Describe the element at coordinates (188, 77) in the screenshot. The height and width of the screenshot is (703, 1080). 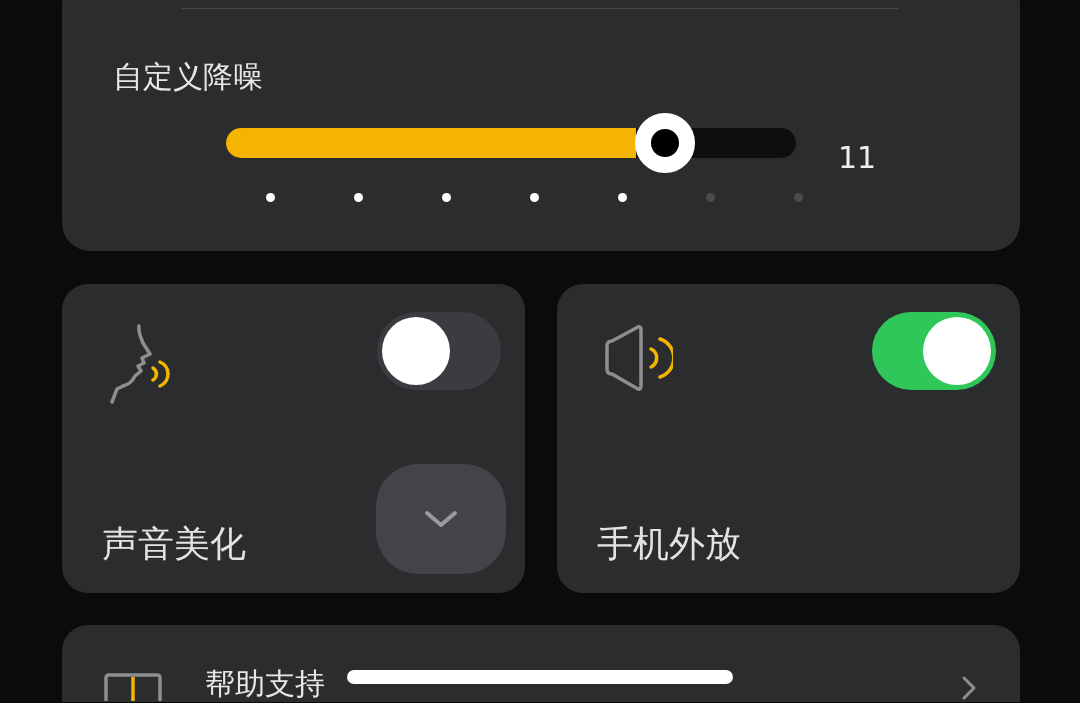
I see `section-title: 自定义降噪` at that location.